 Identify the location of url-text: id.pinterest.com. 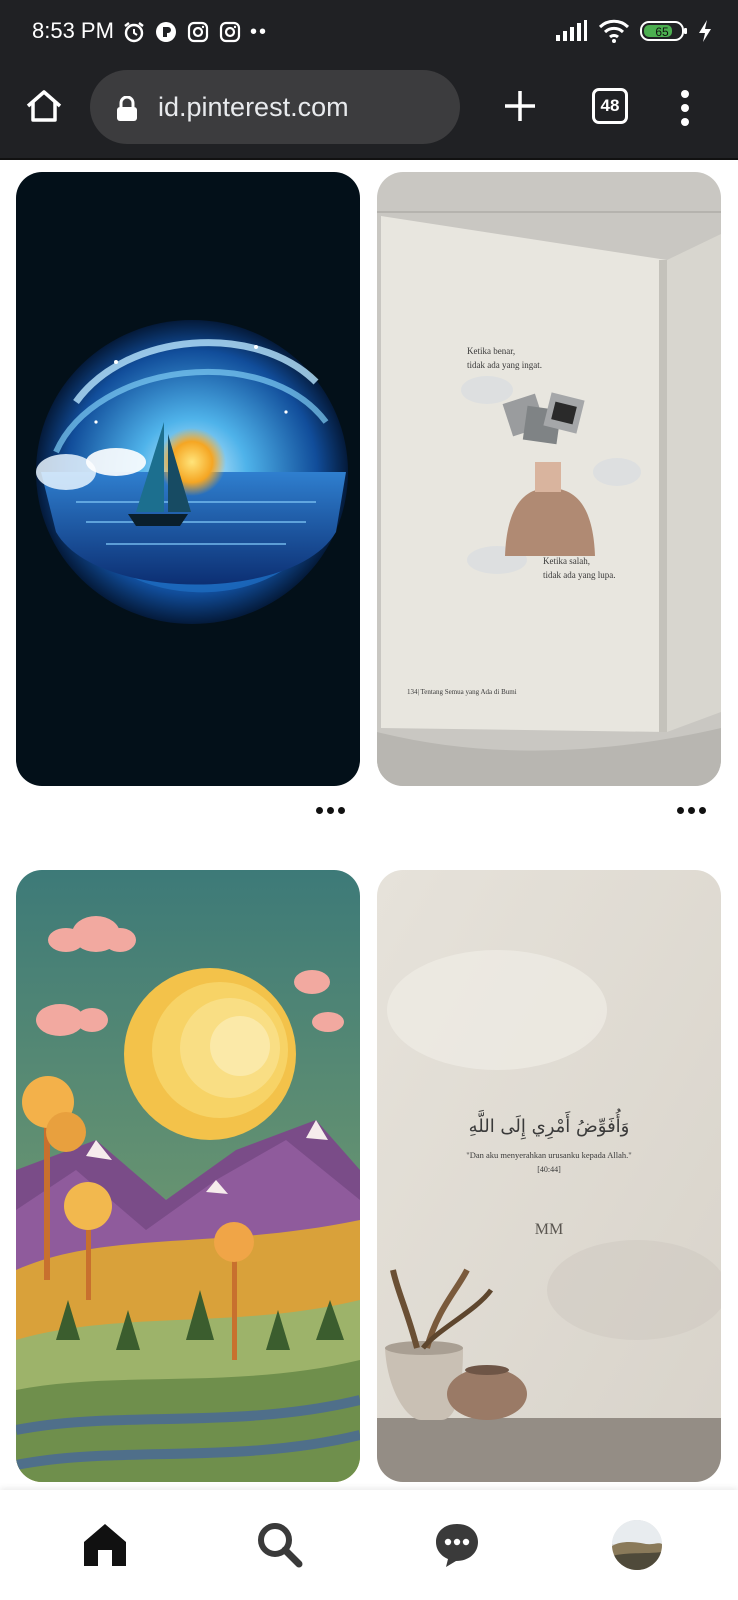
(253, 107).